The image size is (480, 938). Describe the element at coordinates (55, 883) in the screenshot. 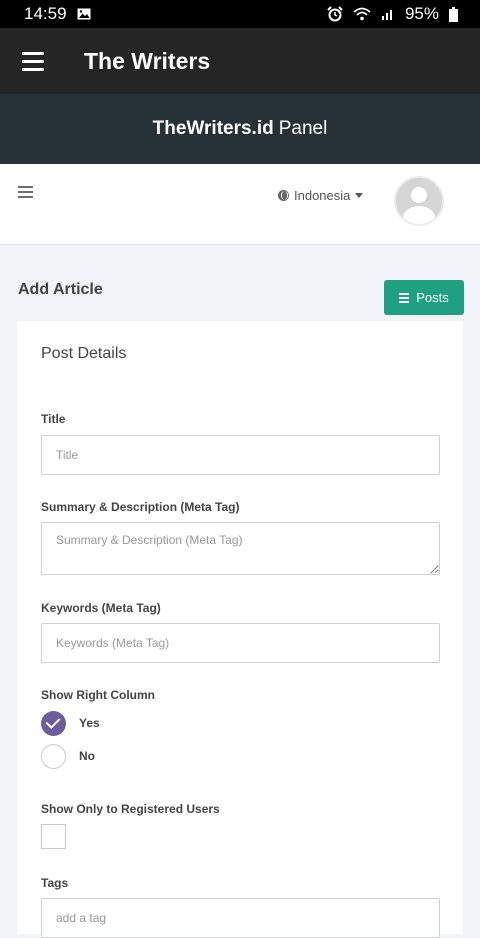

I see `tags-label: Tags` at that location.